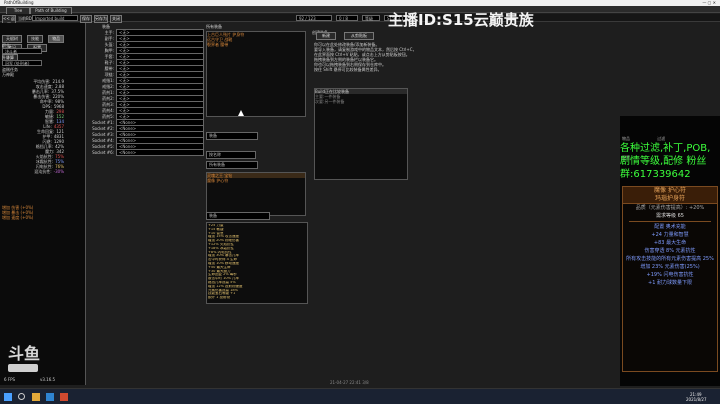  Describe the element at coordinates (103, 122) in the screenshot. I see `slot-label: Socket #1:` at that location.